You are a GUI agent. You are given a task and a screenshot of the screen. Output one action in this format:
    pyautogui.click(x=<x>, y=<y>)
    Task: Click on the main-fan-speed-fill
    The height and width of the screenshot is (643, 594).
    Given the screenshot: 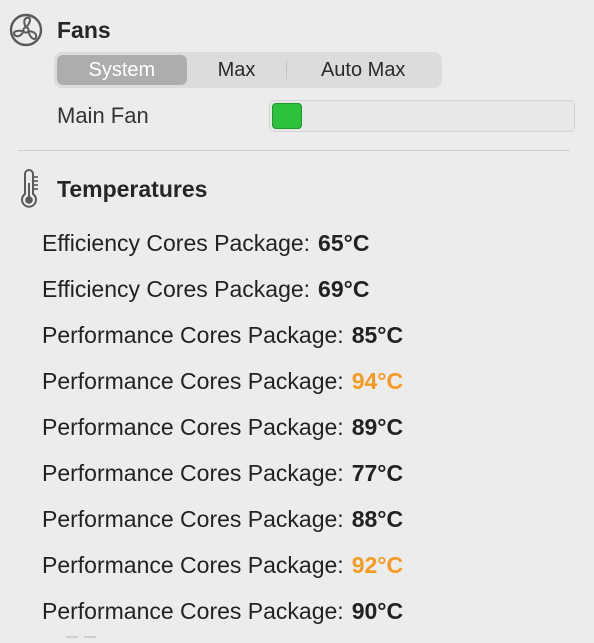 What is the action you would take?
    pyautogui.click(x=287, y=116)
    